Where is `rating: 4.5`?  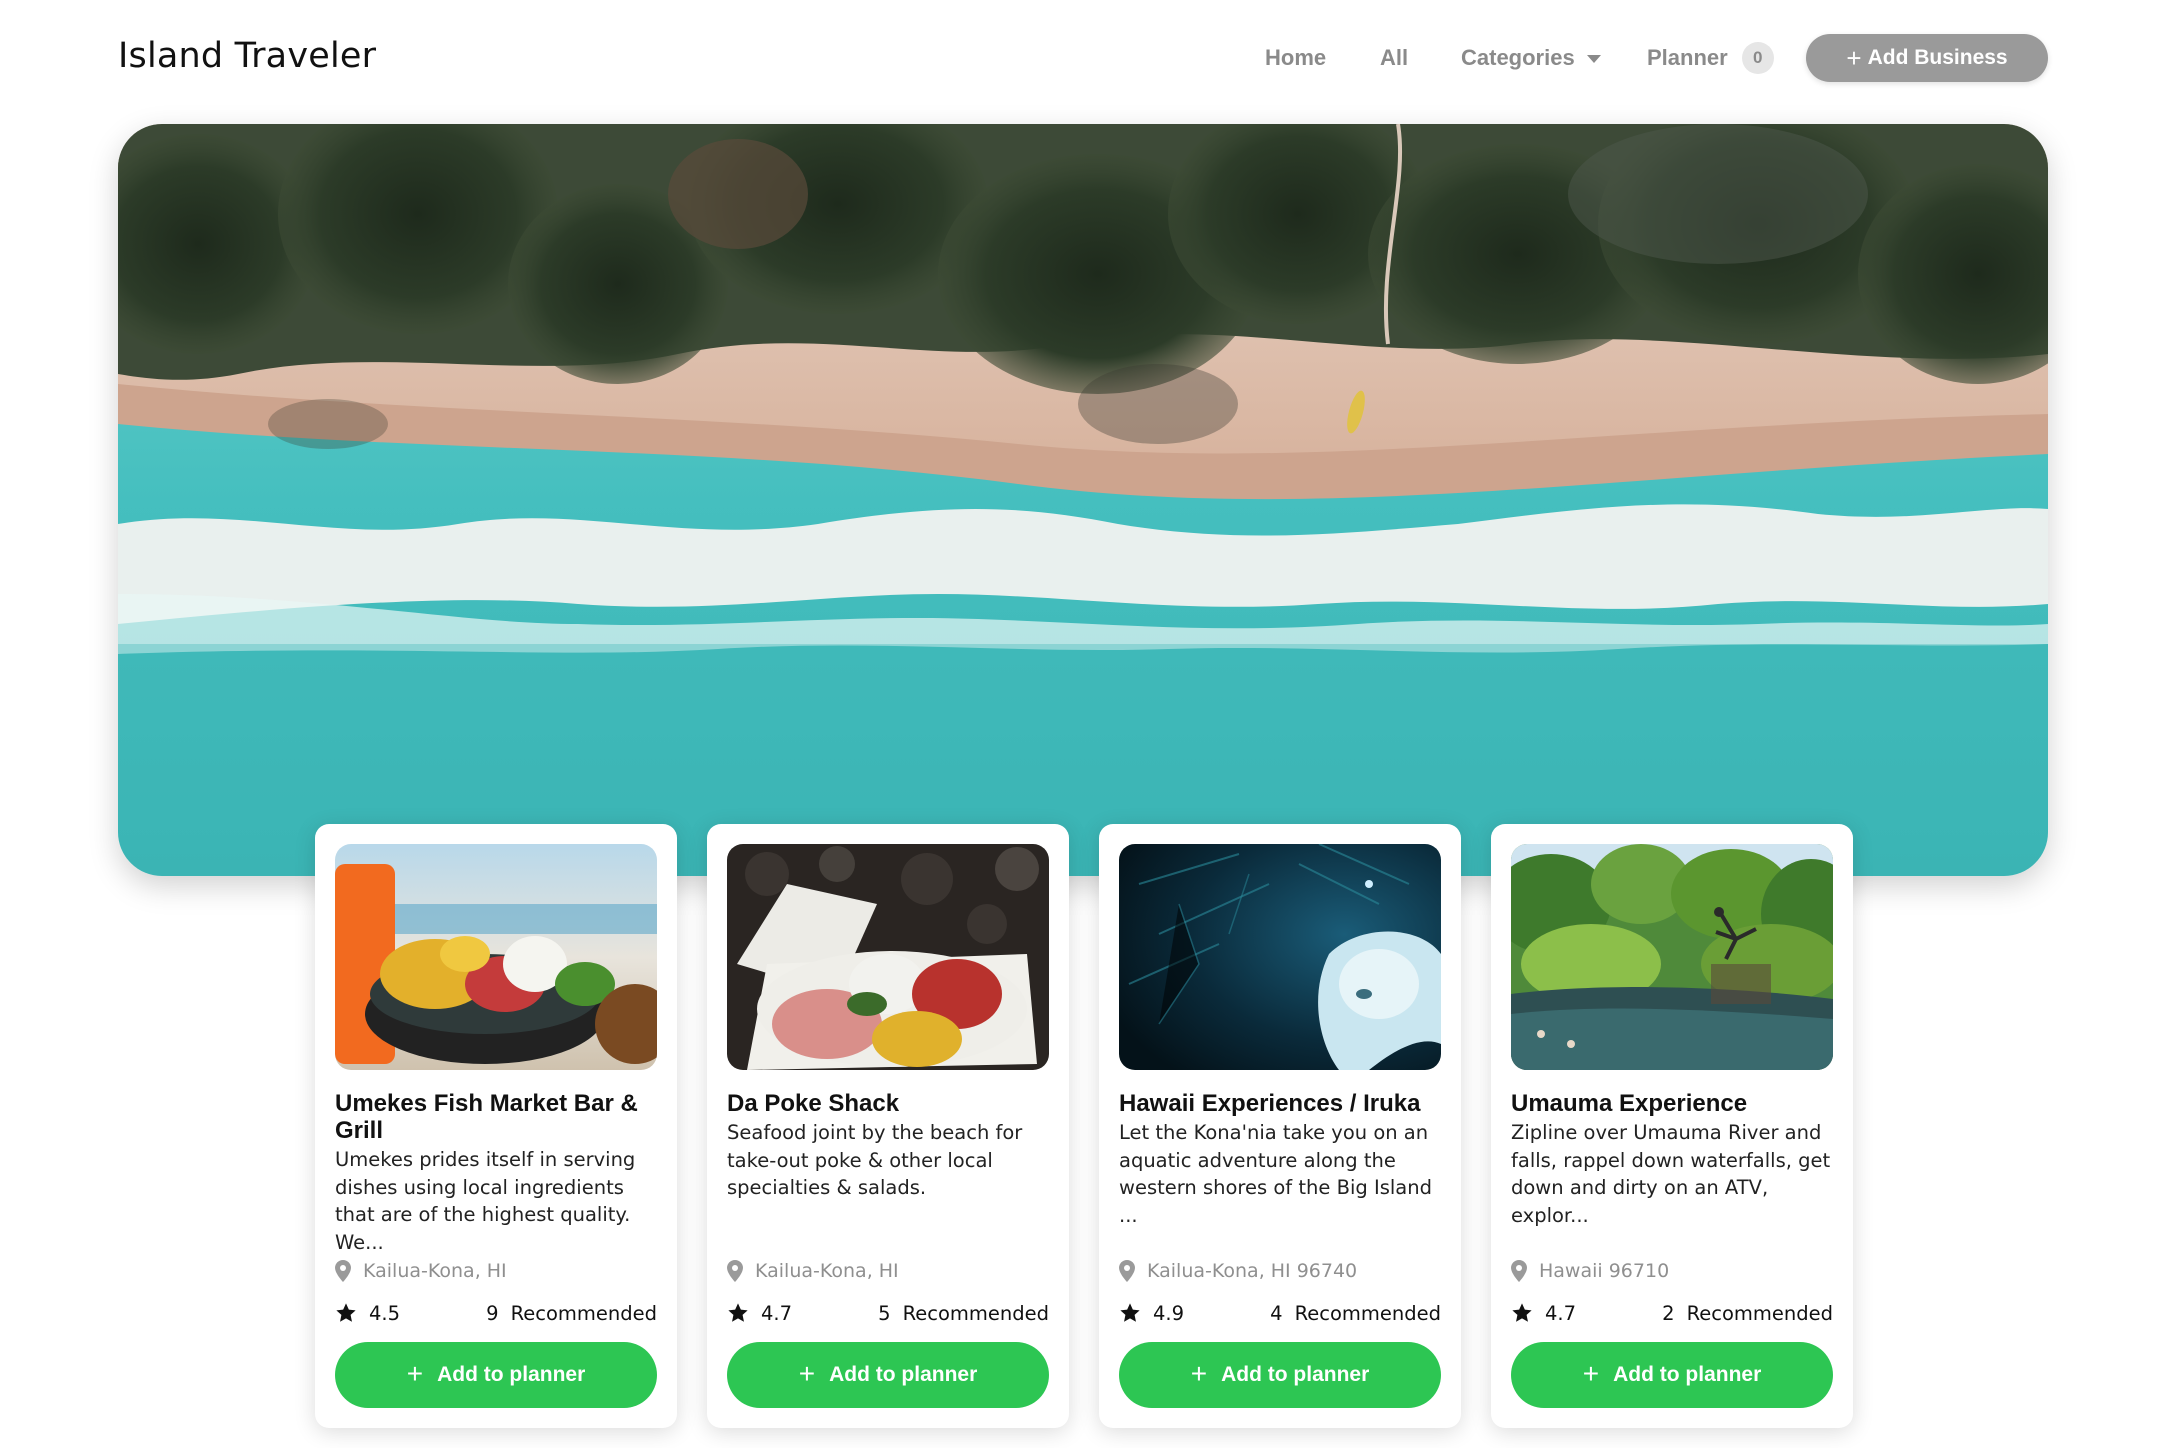
rating: 4.5 is located at coordinates (367, 1313).